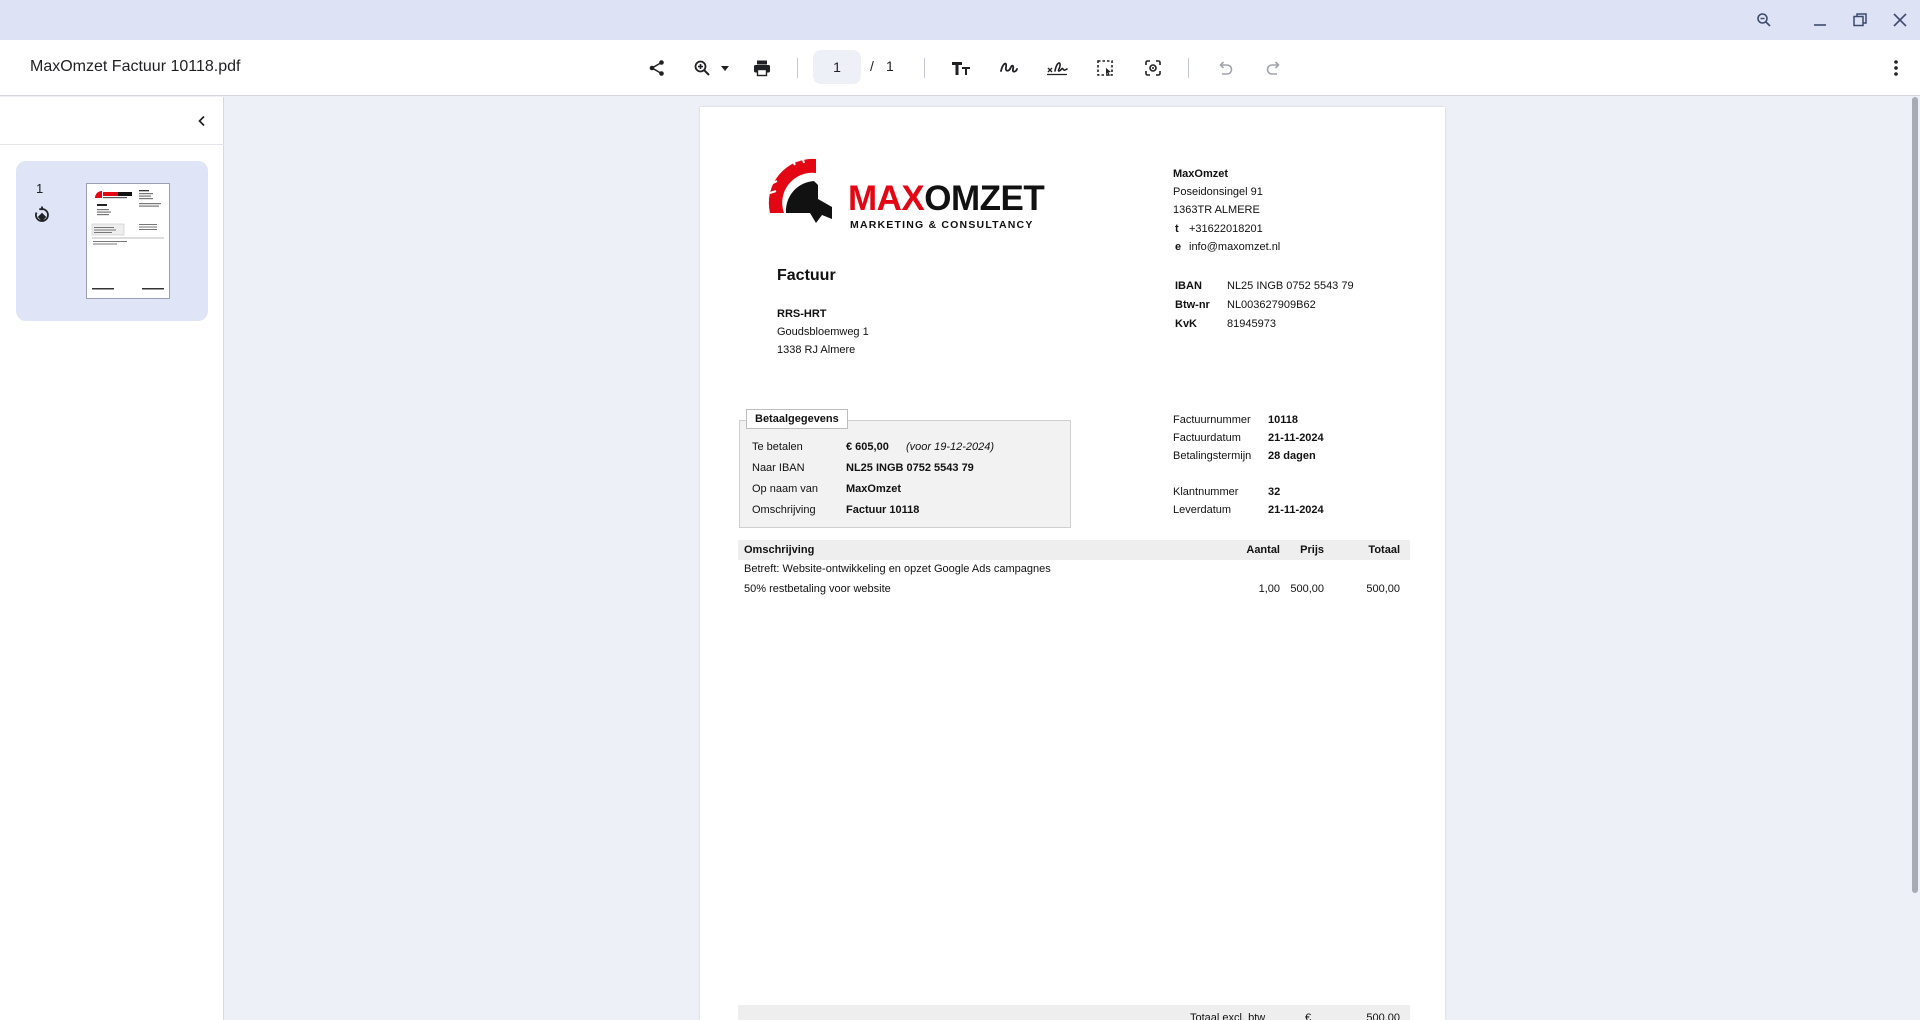 The width and height of the screenshot is (1920, 1020). What do you see at coordinates (800, 189) in the screenshot?
I see `maxomzet-logo-icon` at bounding box center [800, 189].